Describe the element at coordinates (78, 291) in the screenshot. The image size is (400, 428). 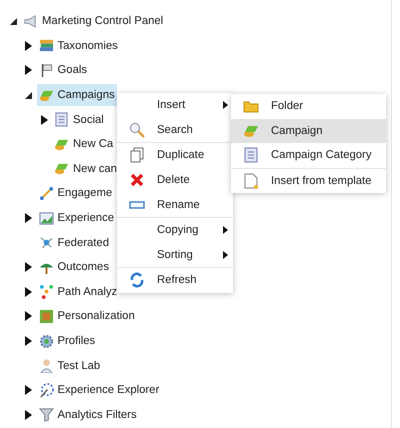
I see `tree-item: Path Analyz` at that location.